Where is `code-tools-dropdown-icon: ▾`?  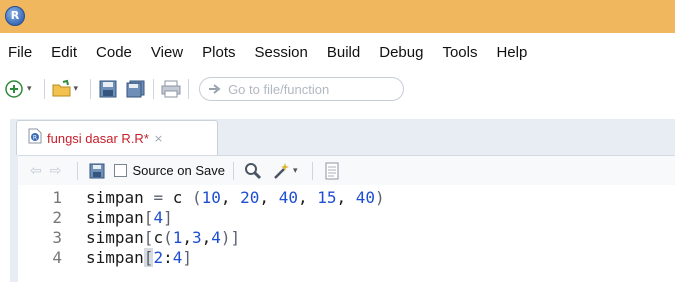 code-tools-dropdown-icon: ▾ is located at coordinates (295, 171).